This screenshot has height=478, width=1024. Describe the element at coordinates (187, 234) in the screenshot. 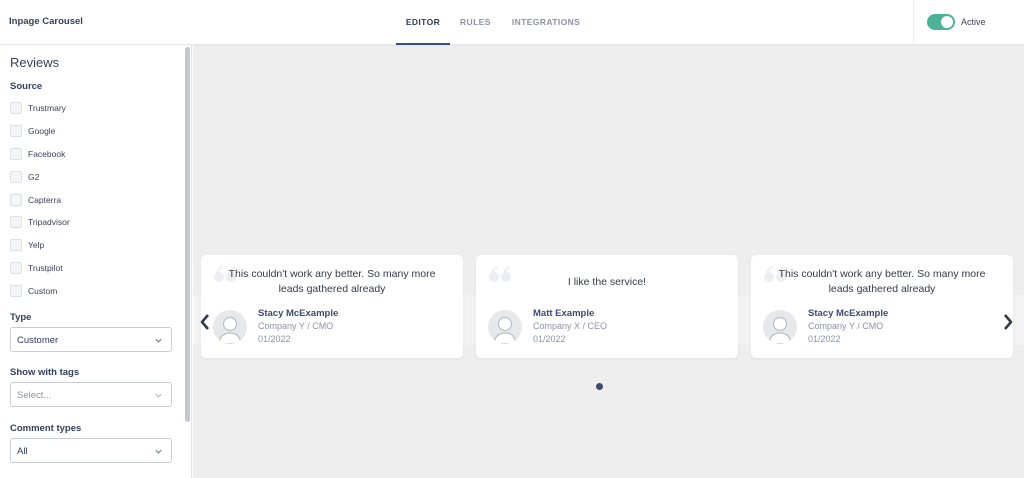

I see `sidebar-scrollbar` at that location.